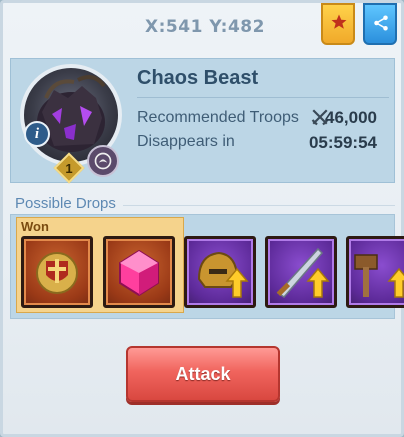 The width and height of the screenshot is (404, 437). Describe the element at coordinates (351, 117) in the screenshot. I see `recommended-troops-value: 46,000` at that location.